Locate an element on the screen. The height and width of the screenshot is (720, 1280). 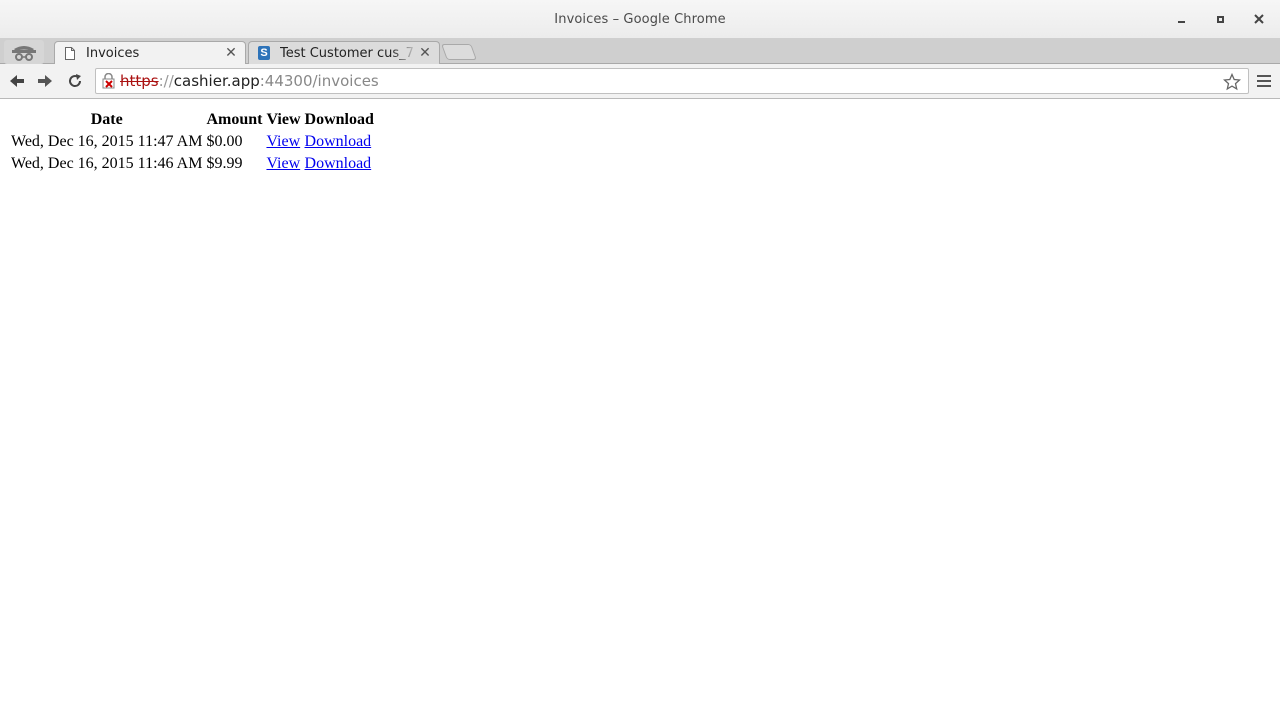
invoice-date: Wed, Dec 16, 2015 11:46 AM is located at coordinates (107, 163).